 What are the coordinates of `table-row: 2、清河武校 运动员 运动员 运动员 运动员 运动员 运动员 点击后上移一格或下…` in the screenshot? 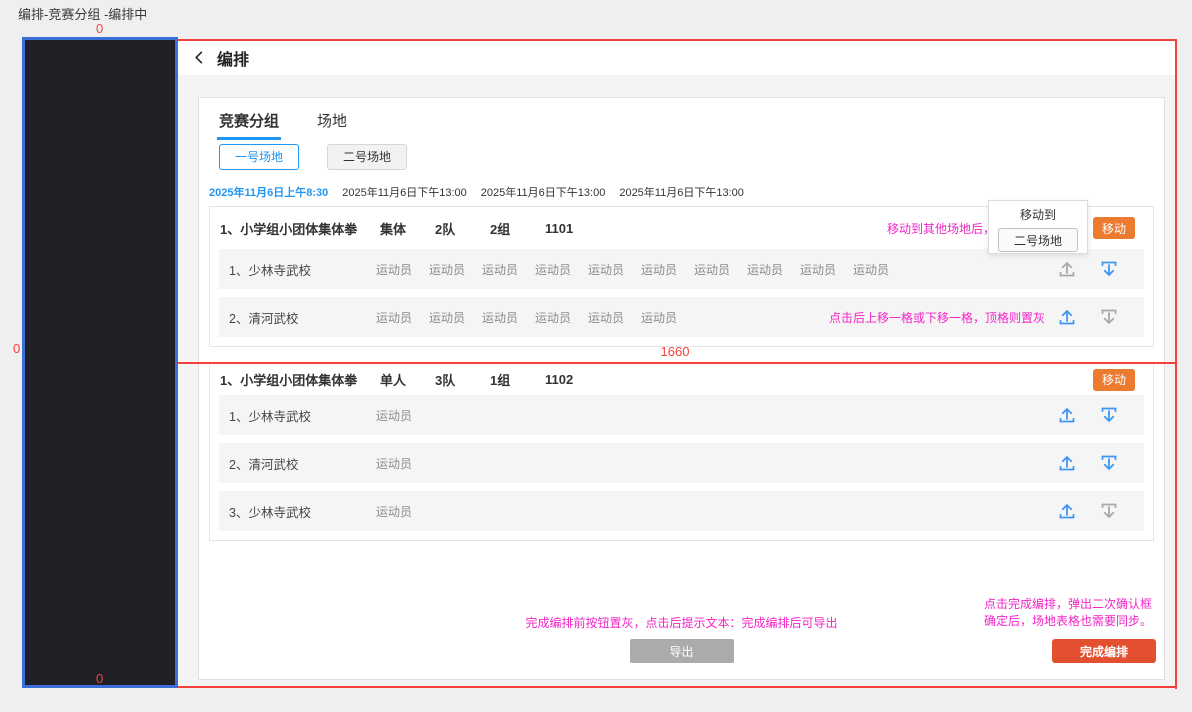 It's located at (681, 317).